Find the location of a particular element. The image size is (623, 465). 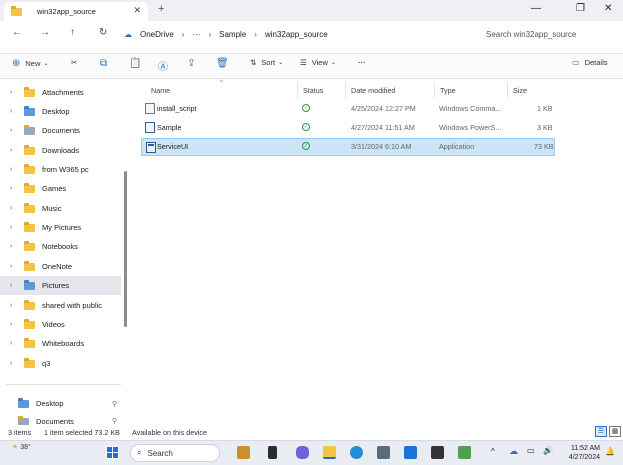

tab-active: win32app_source ✕ is located at coordinates (76, 11).